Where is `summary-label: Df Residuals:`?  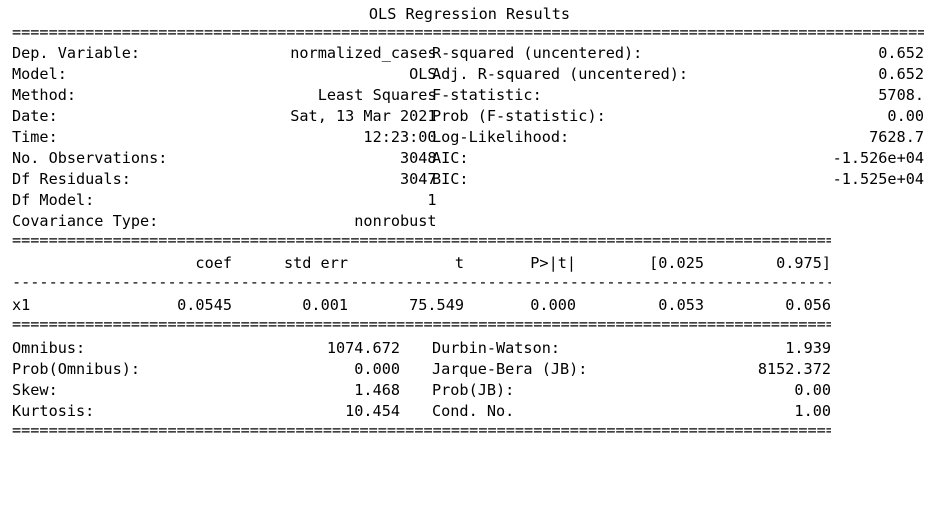 summary-label: Df Residuals: is located at coordinates (71, 179).